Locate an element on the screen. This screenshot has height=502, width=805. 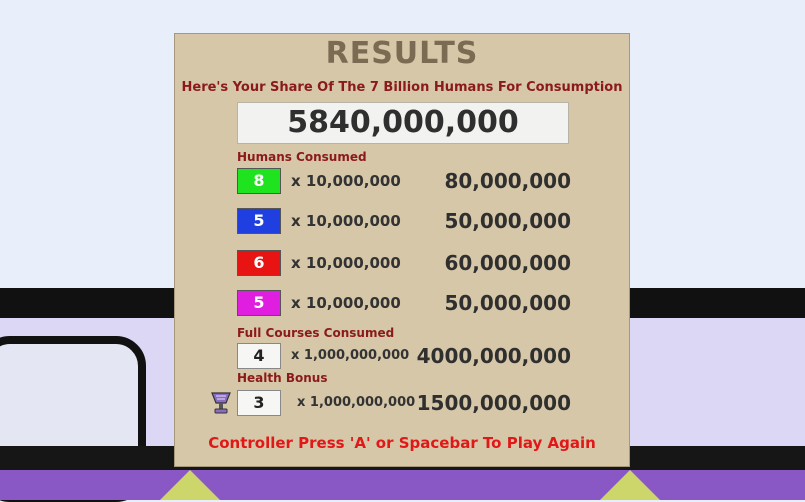
humans-row-red: 6 x 10,000,000 60,000,000 is located at coordinates (402, 264).